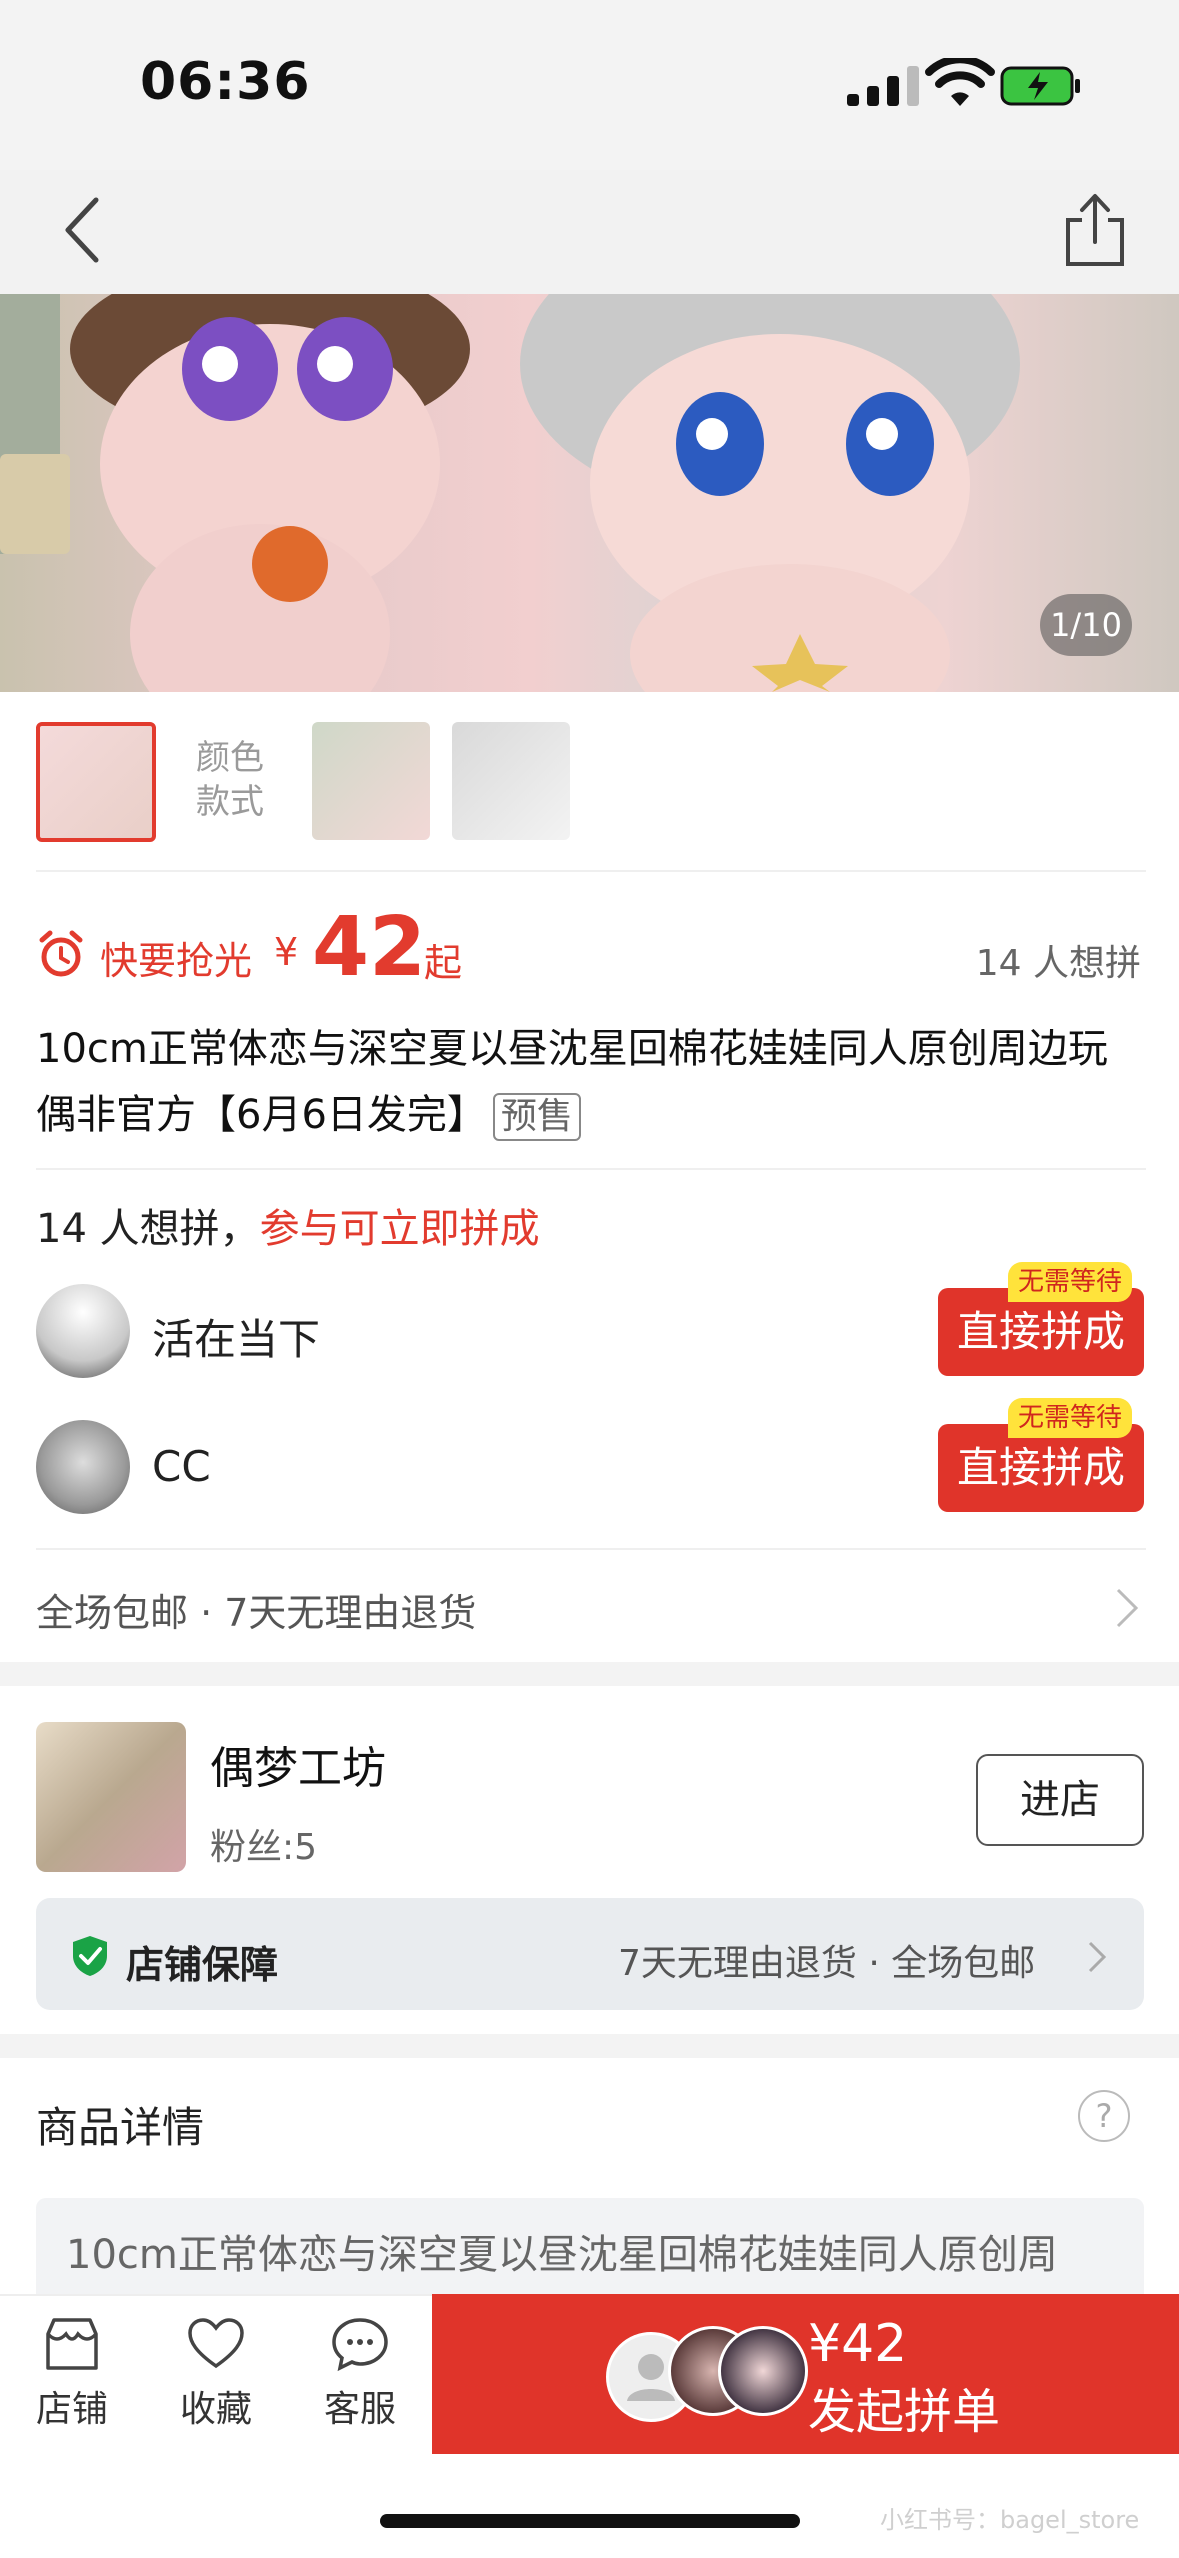 The width and height of the screenshot is (1179, 2558). I want to click on cta-label: 发起拼单, so click(904, 2412).